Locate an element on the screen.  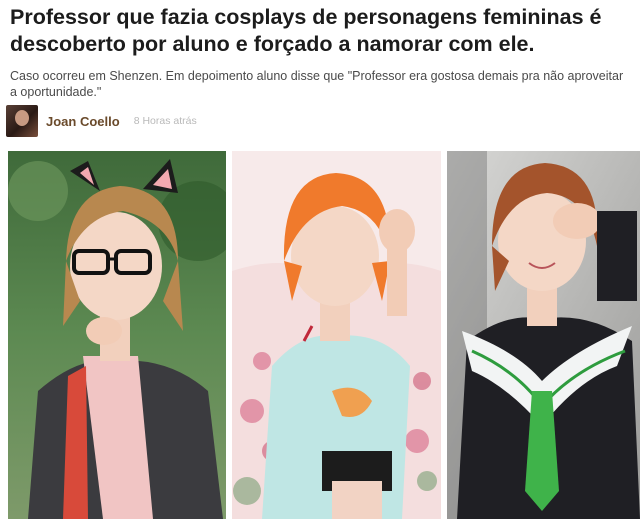
post-timestamp: 8 Horas atrás is located at coordinates (165, 121).